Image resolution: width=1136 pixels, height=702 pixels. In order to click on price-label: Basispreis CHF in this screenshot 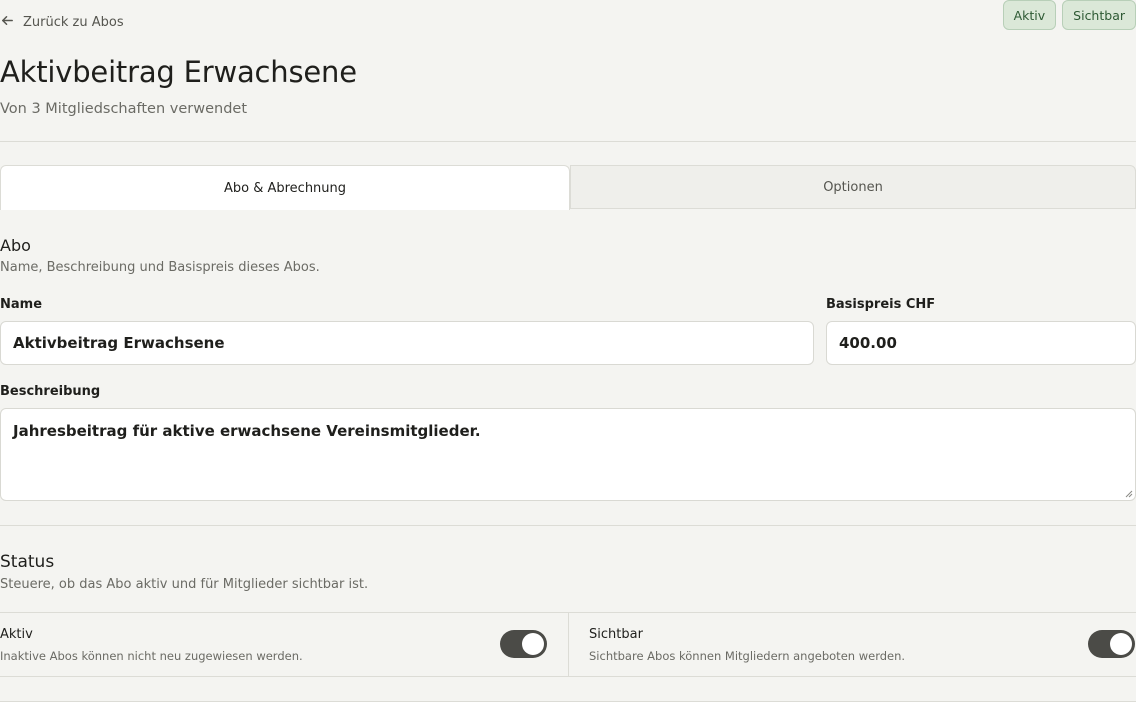, I will do `click(881, 304)`.